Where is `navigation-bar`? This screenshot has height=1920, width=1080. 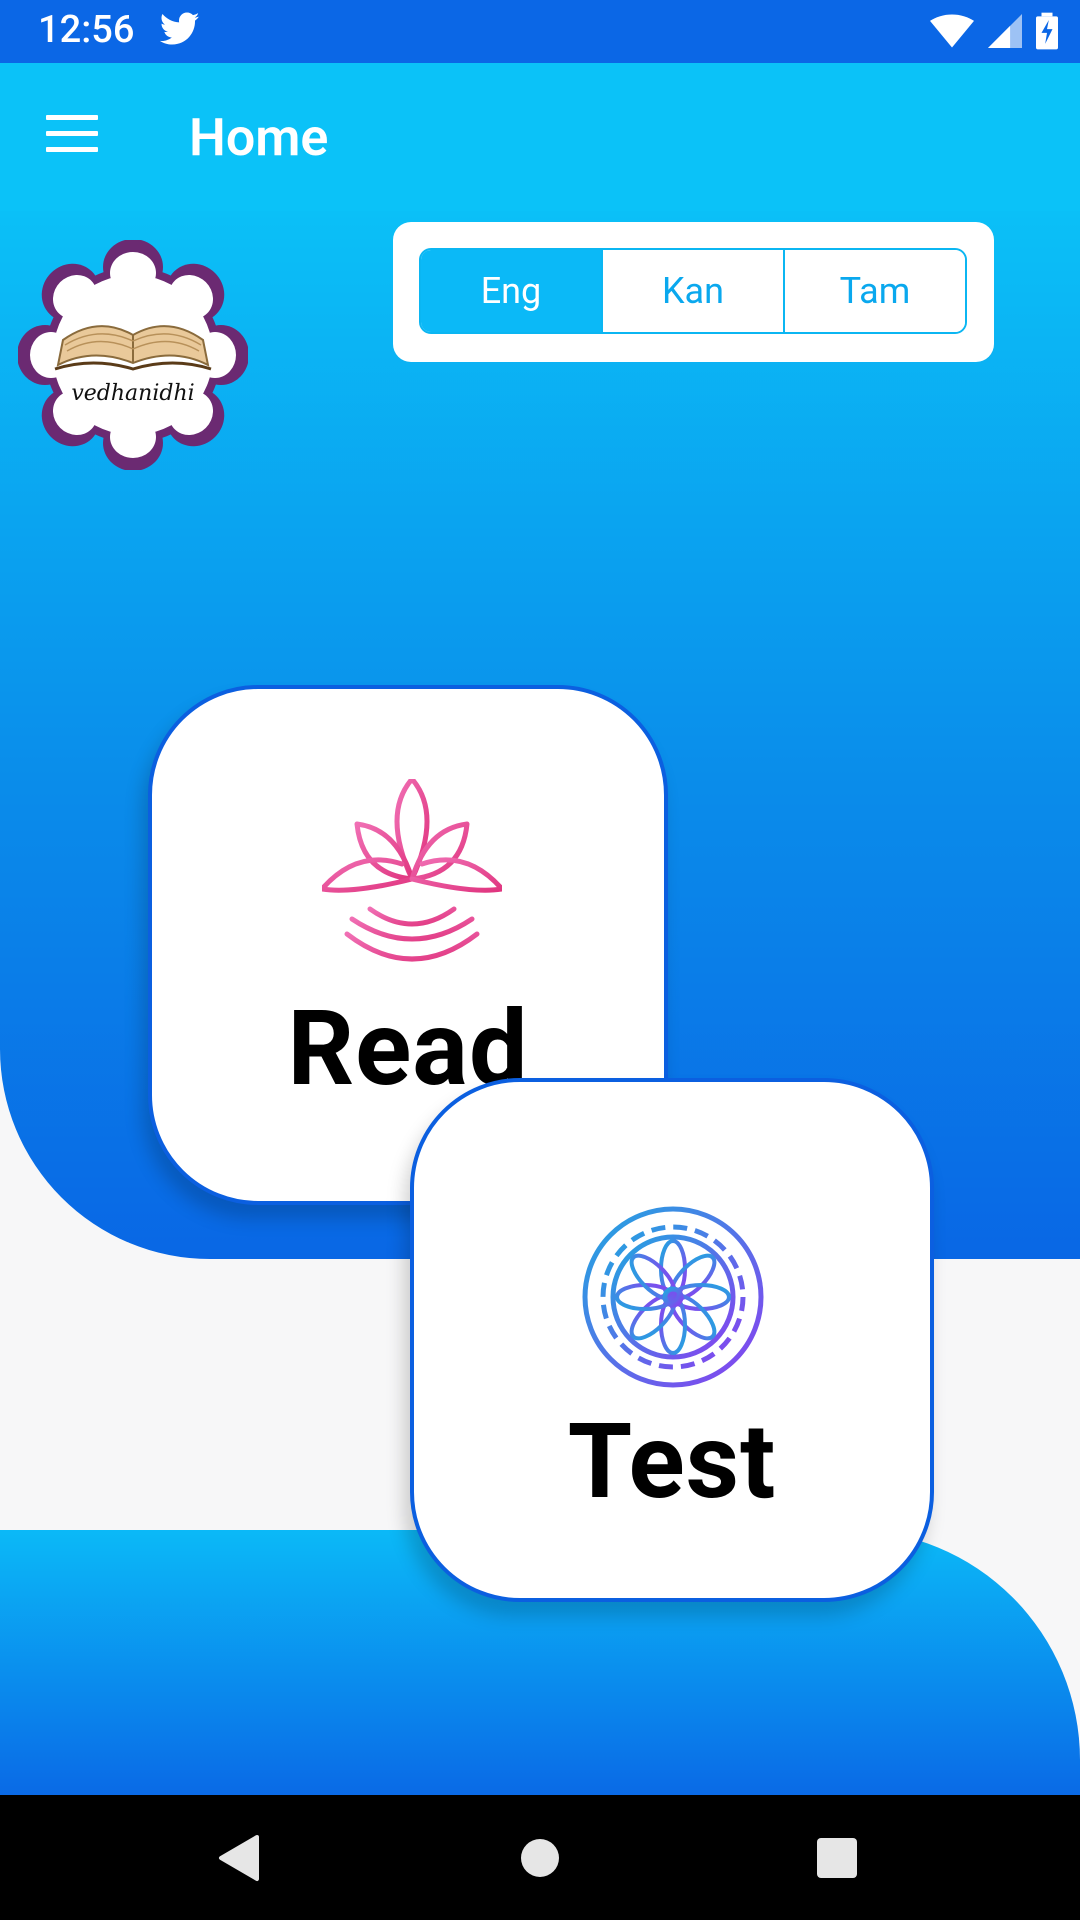
navigation-bar is located at coordinates (540, 1857).